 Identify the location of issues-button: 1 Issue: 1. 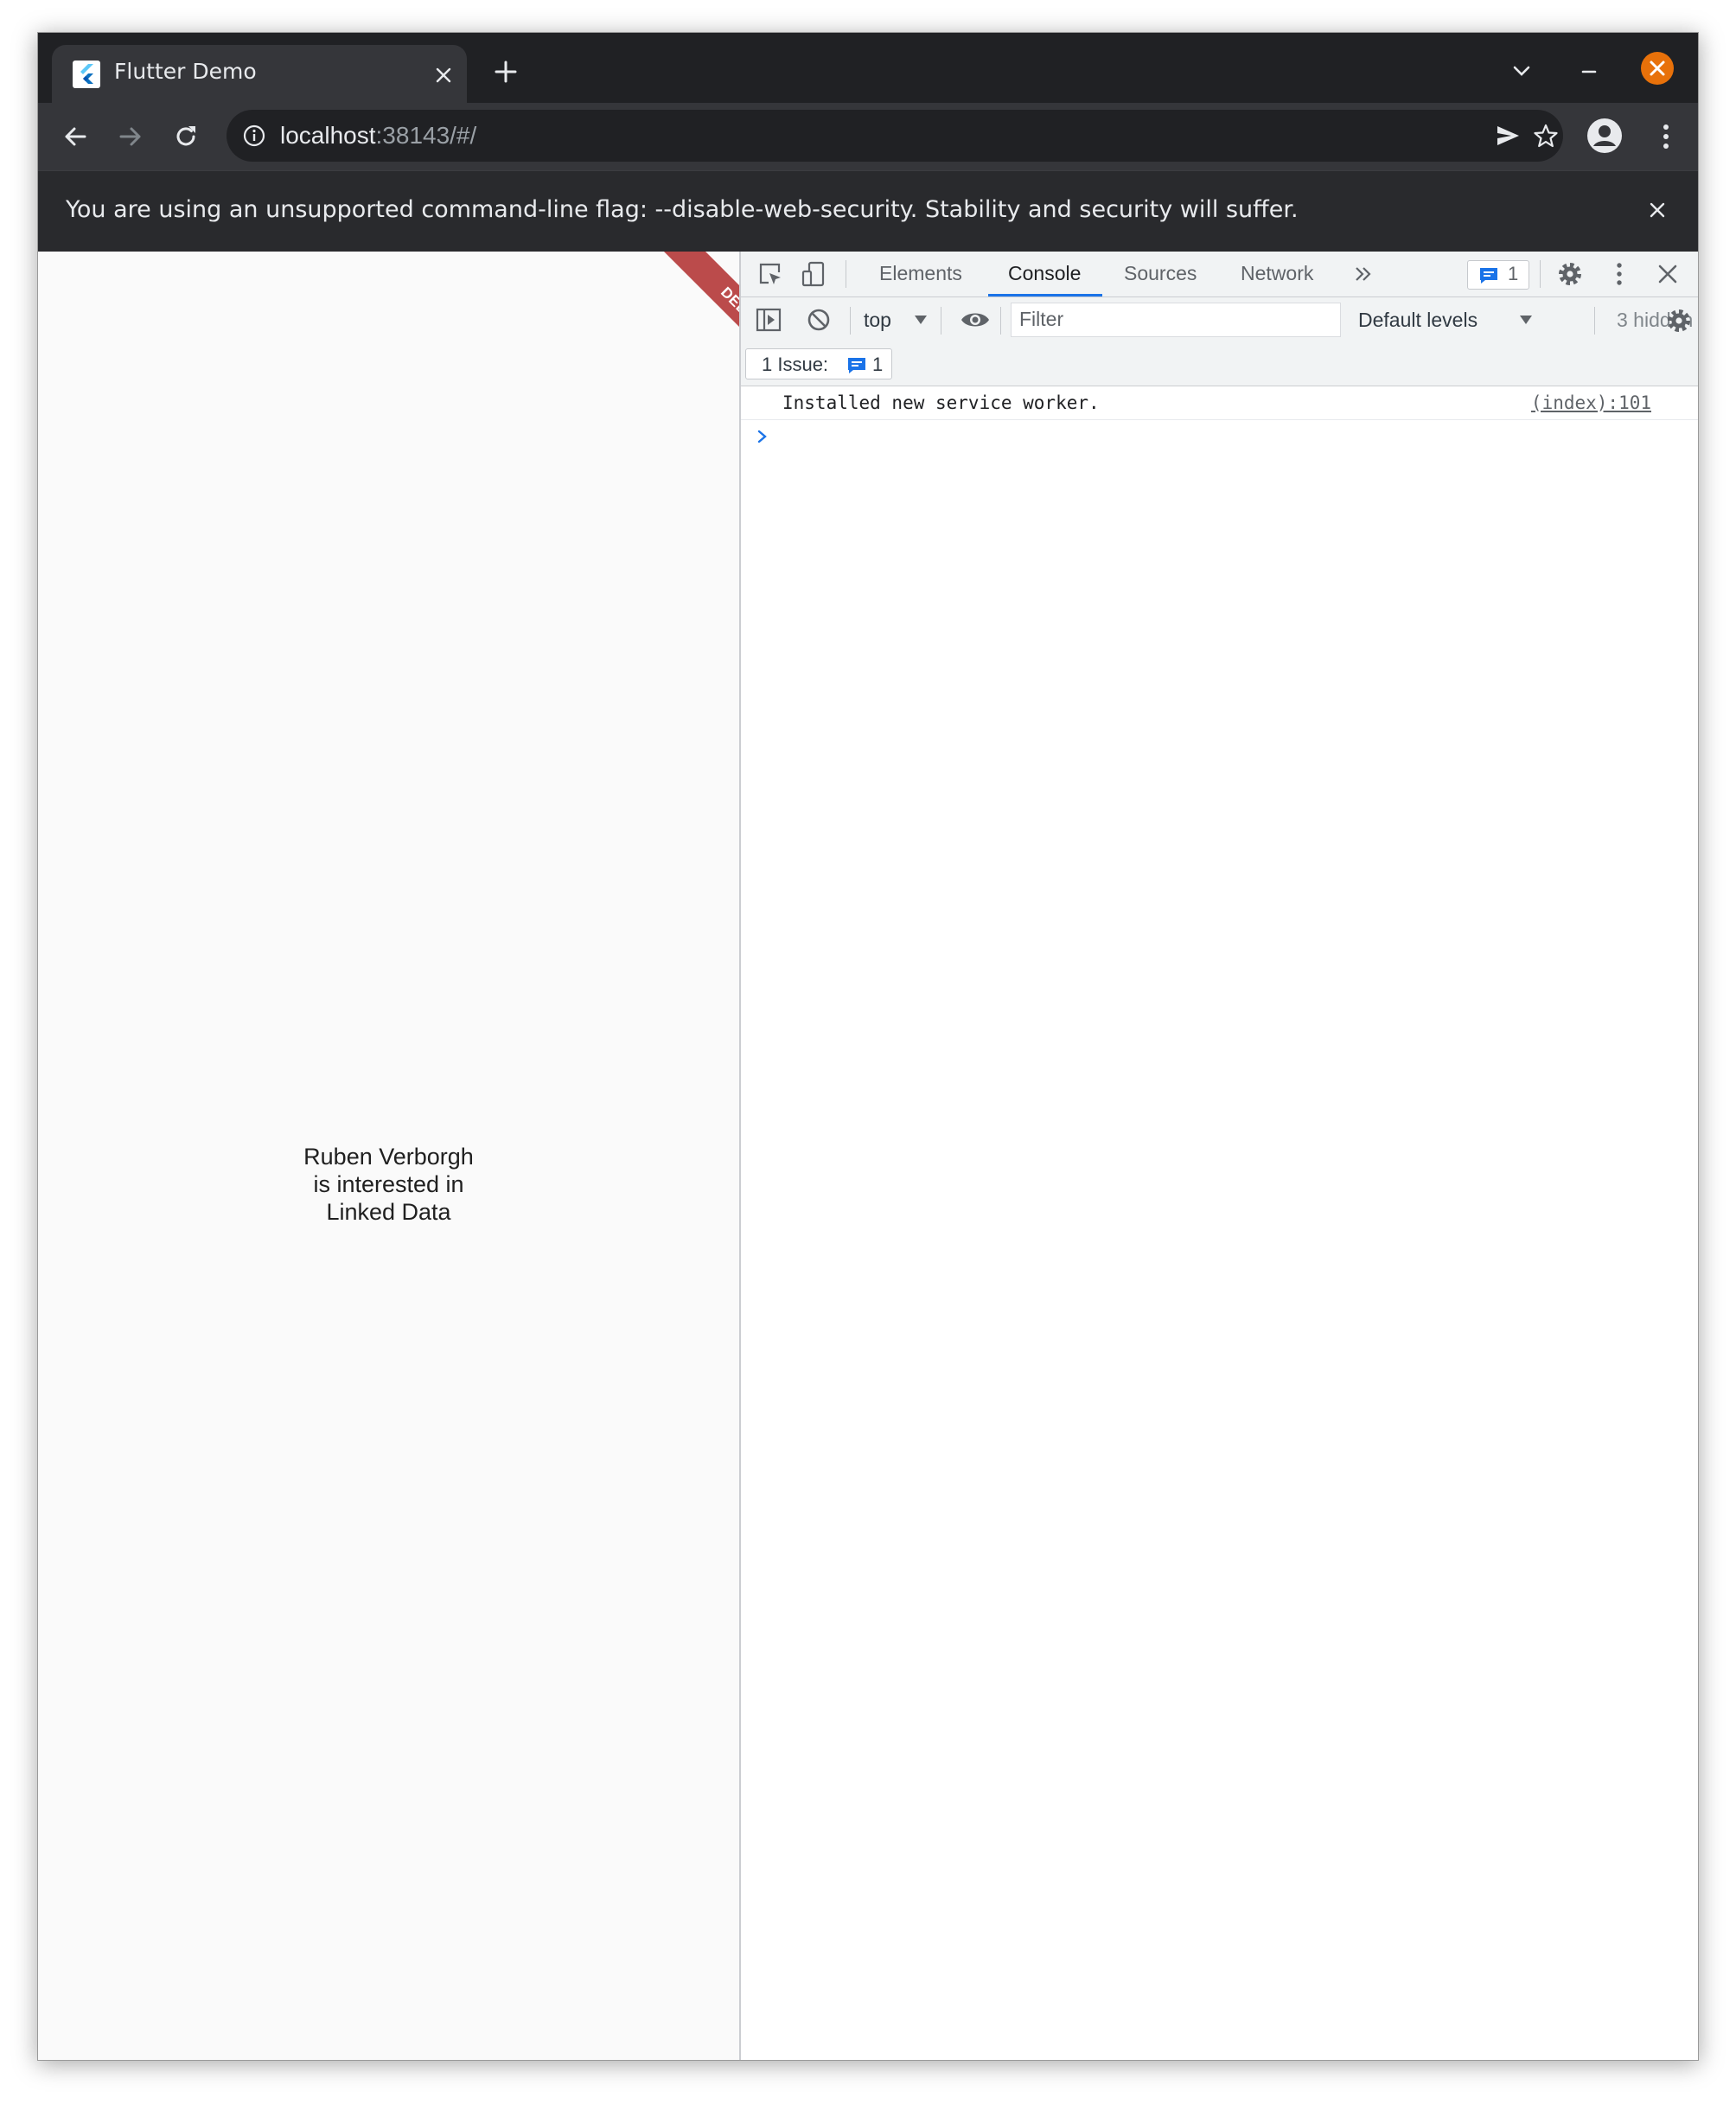
(818, 363).